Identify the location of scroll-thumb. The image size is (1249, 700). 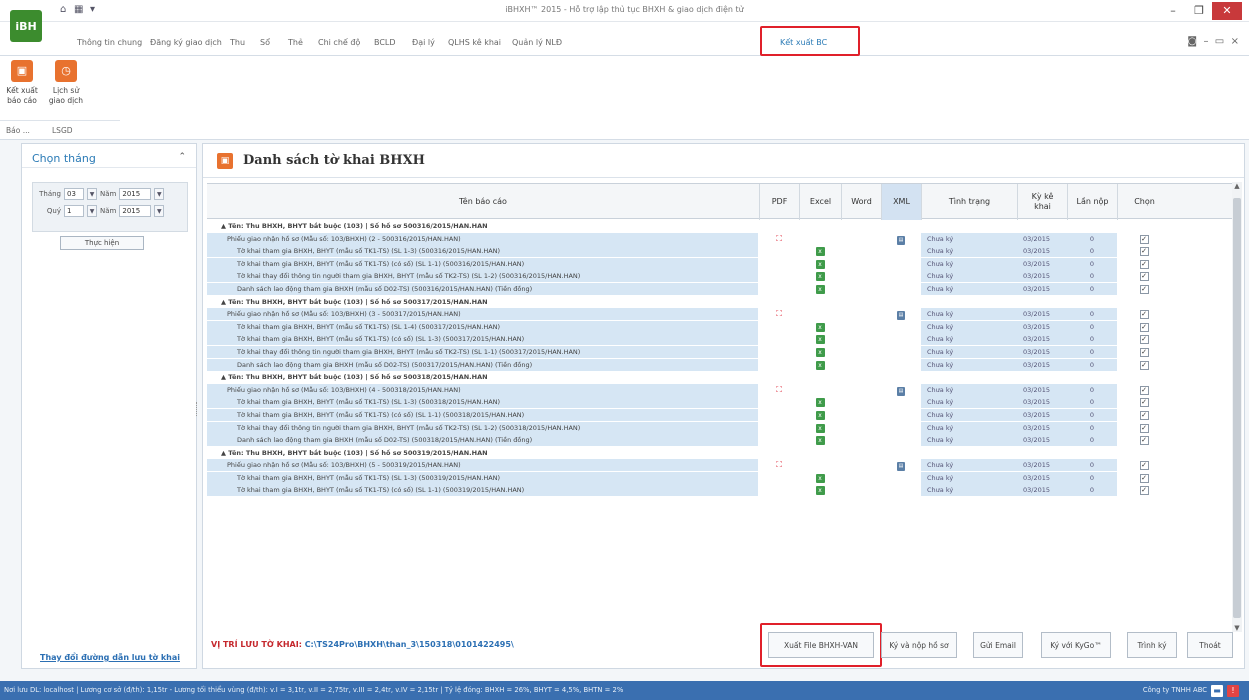
(1237, 408).